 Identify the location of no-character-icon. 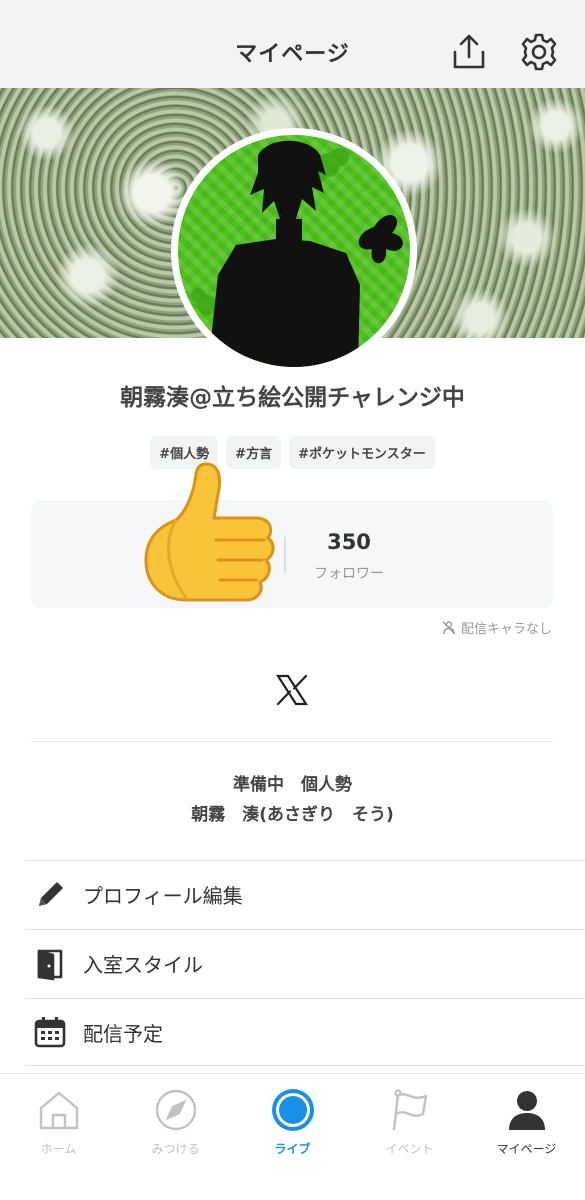
(449, 628).